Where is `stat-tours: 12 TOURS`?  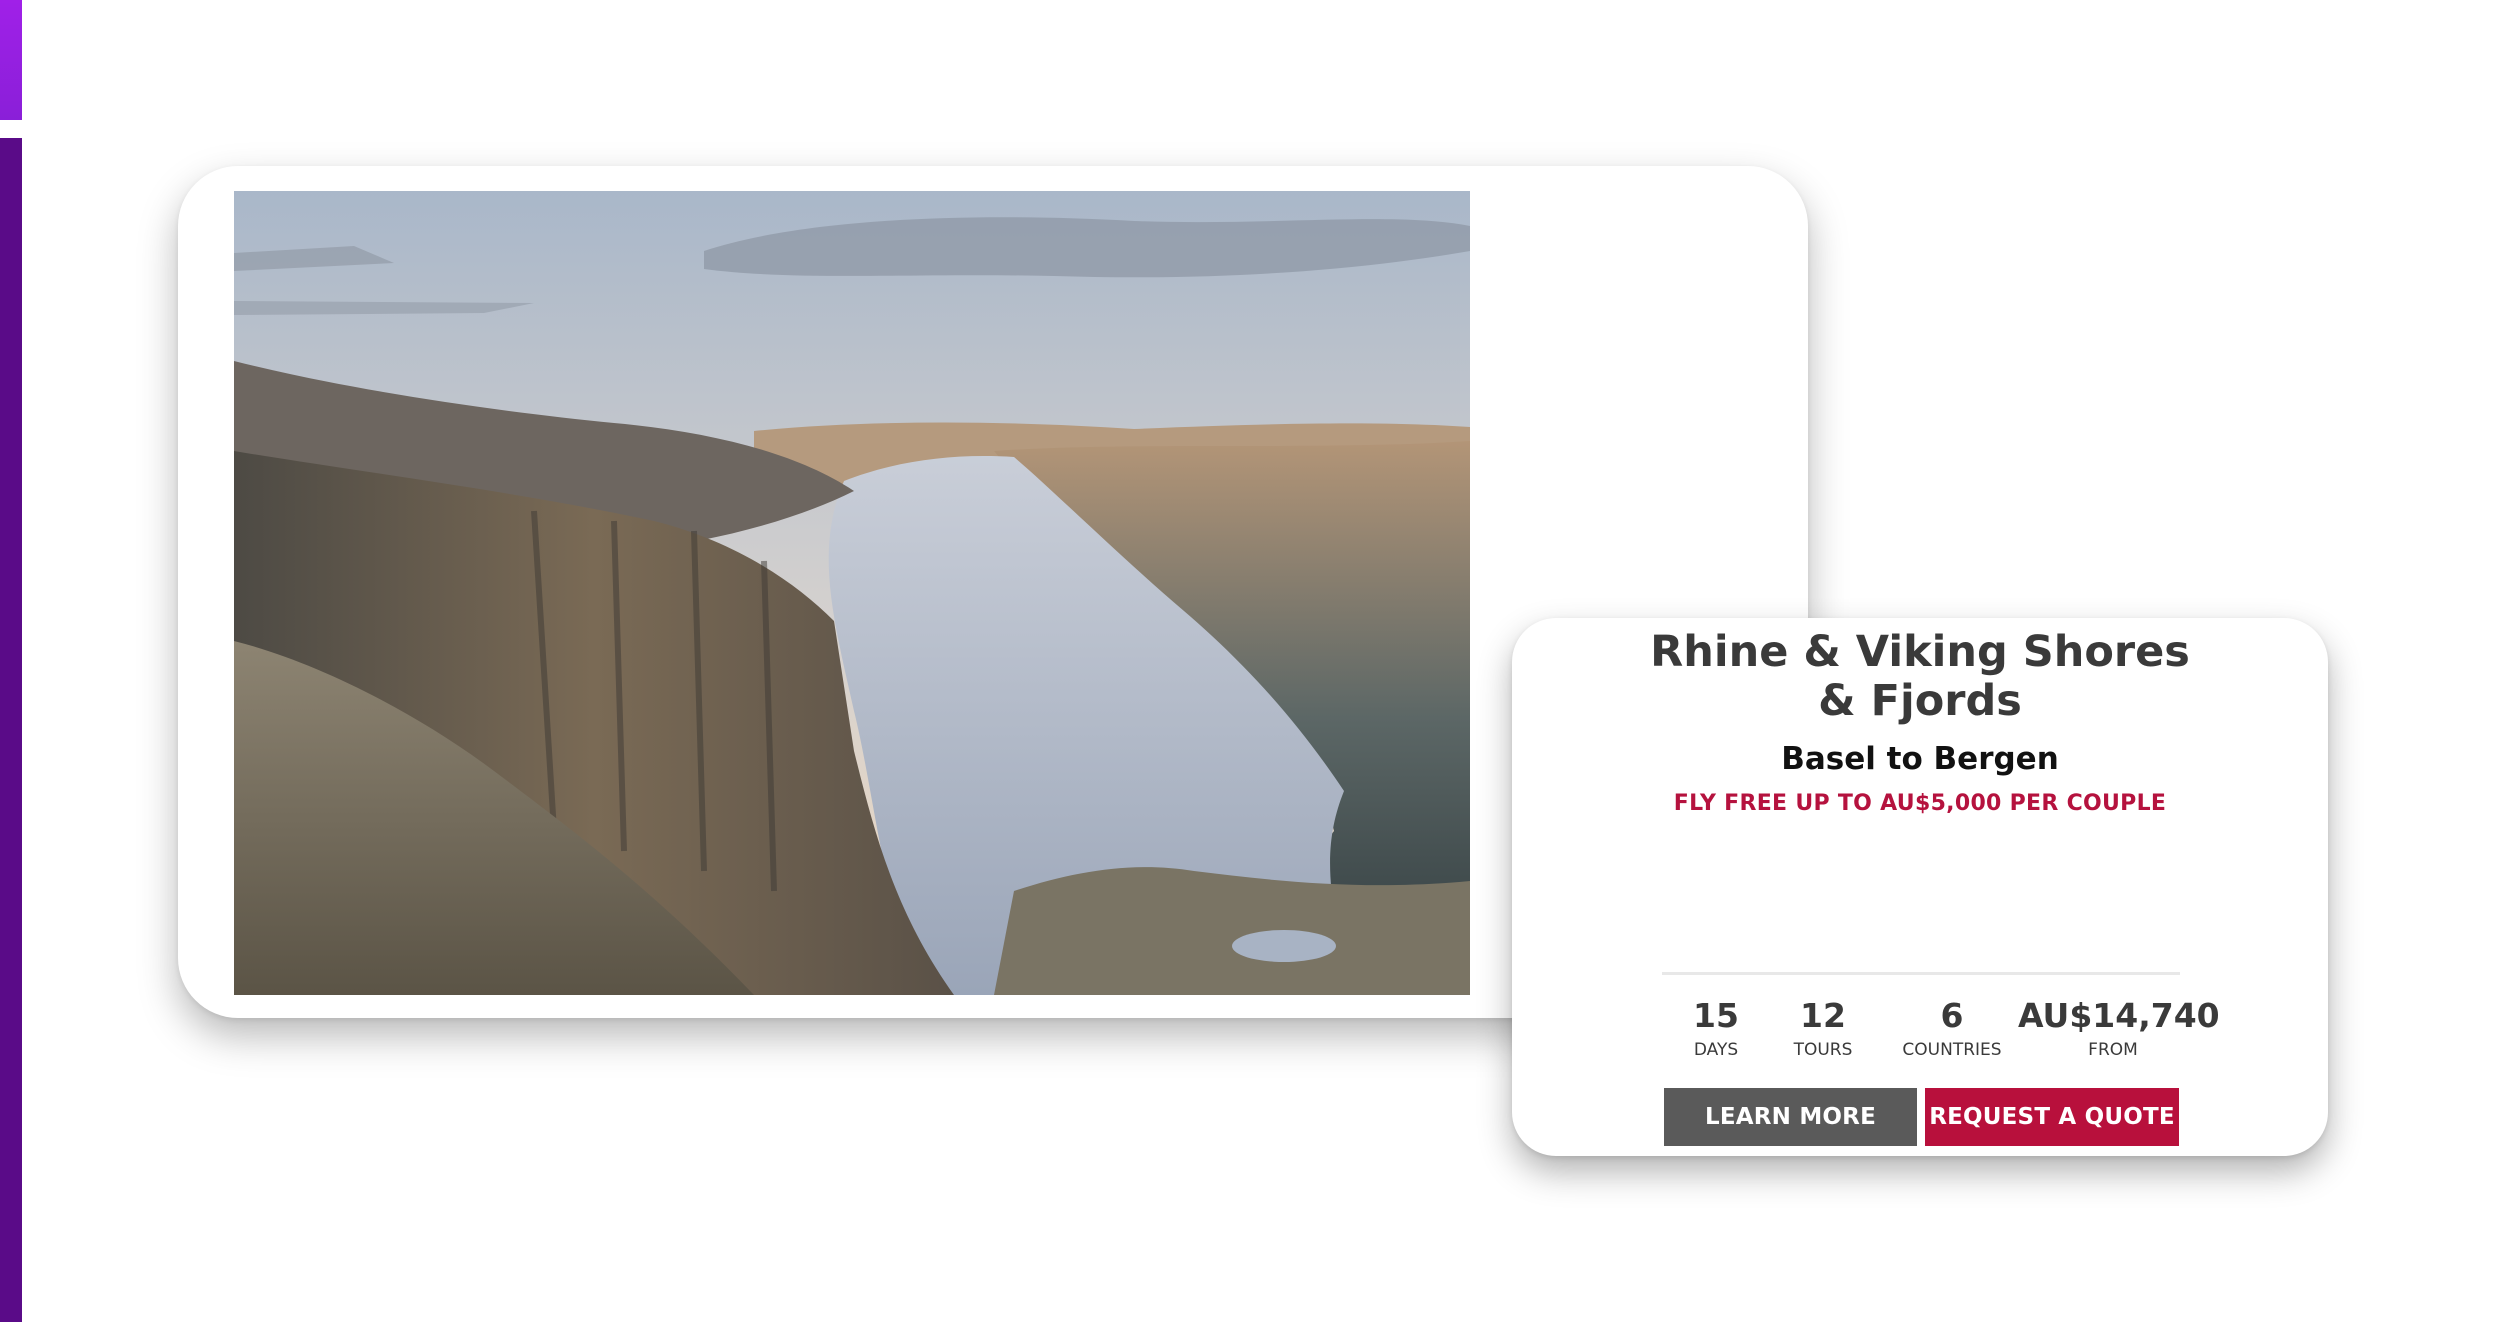 stat-tours: 12 TOURS is located at coordinates (1823, 1029).